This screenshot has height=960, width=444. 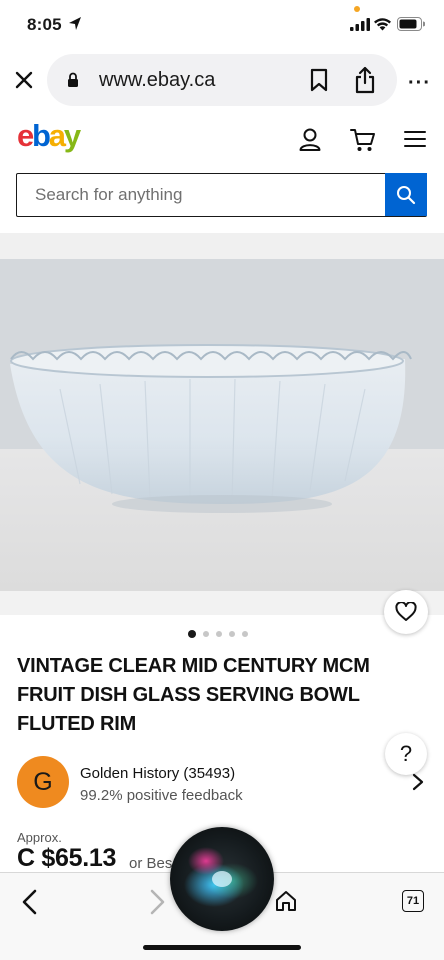 I want to click on heart-icon, so click(x=406, y=611).